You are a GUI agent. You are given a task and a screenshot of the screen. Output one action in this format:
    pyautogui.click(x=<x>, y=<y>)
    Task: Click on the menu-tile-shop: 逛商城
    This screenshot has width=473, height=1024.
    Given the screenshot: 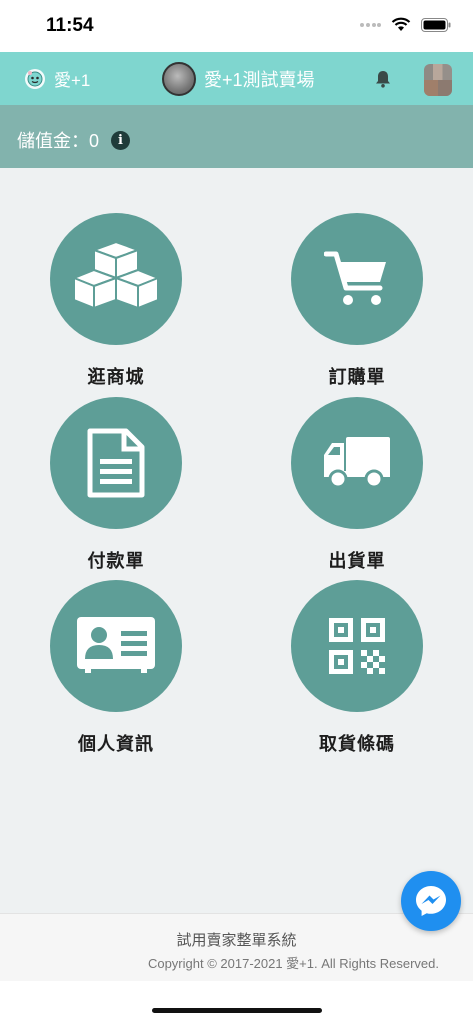 What is the action you would take?
    pyautogui.click(x=116, y=301)
    